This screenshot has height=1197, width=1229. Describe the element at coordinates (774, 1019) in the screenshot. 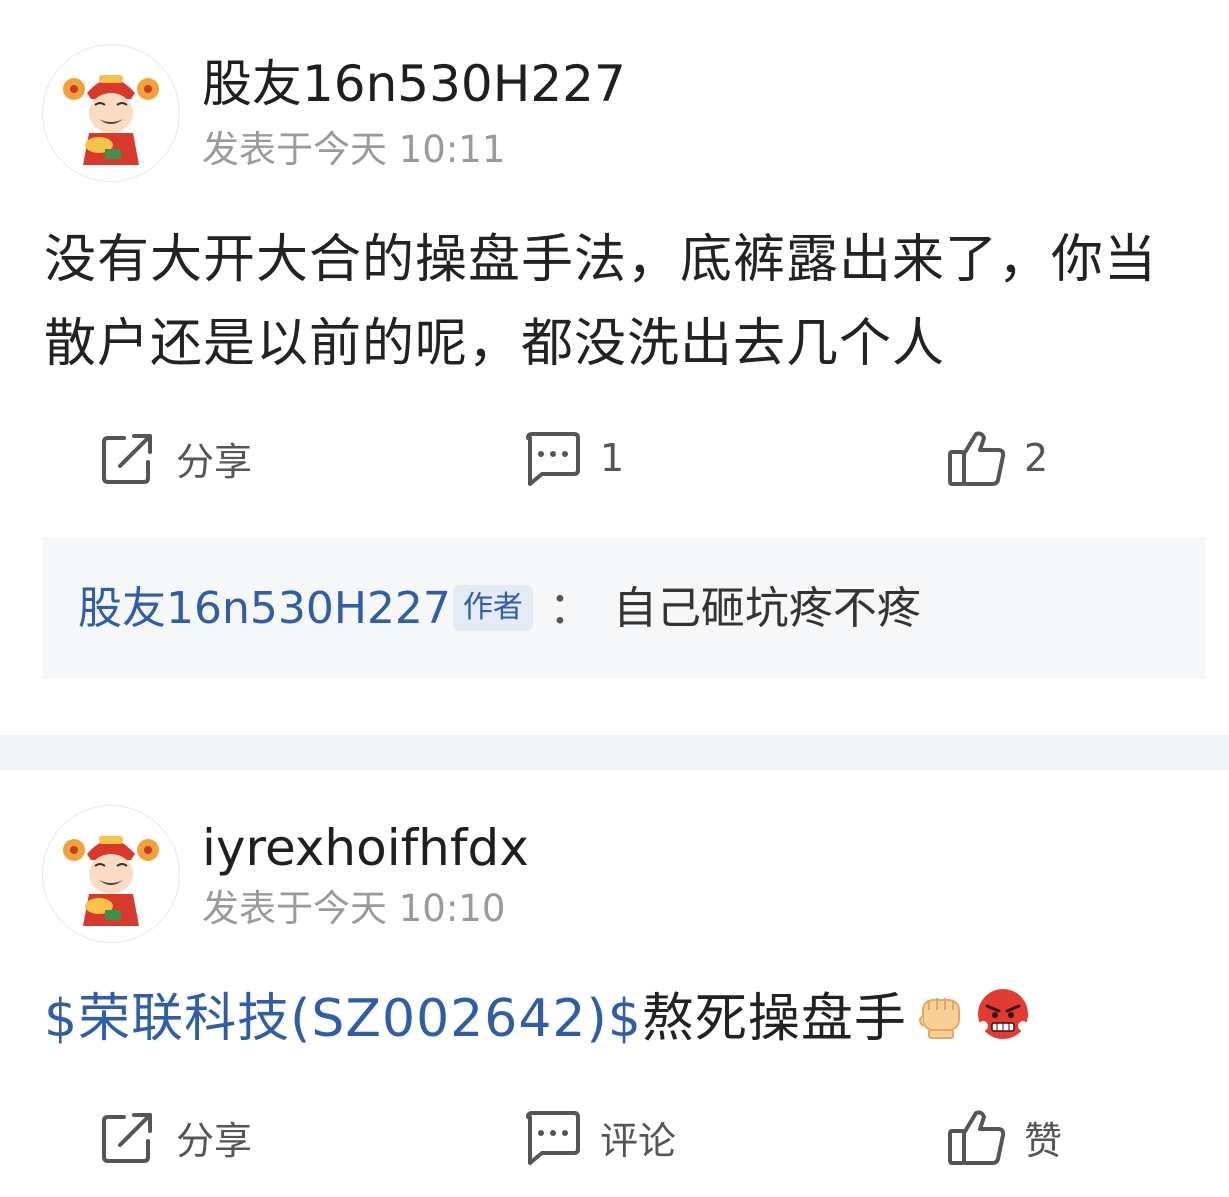

I see `post-text: 熬死操盘手` at that location.